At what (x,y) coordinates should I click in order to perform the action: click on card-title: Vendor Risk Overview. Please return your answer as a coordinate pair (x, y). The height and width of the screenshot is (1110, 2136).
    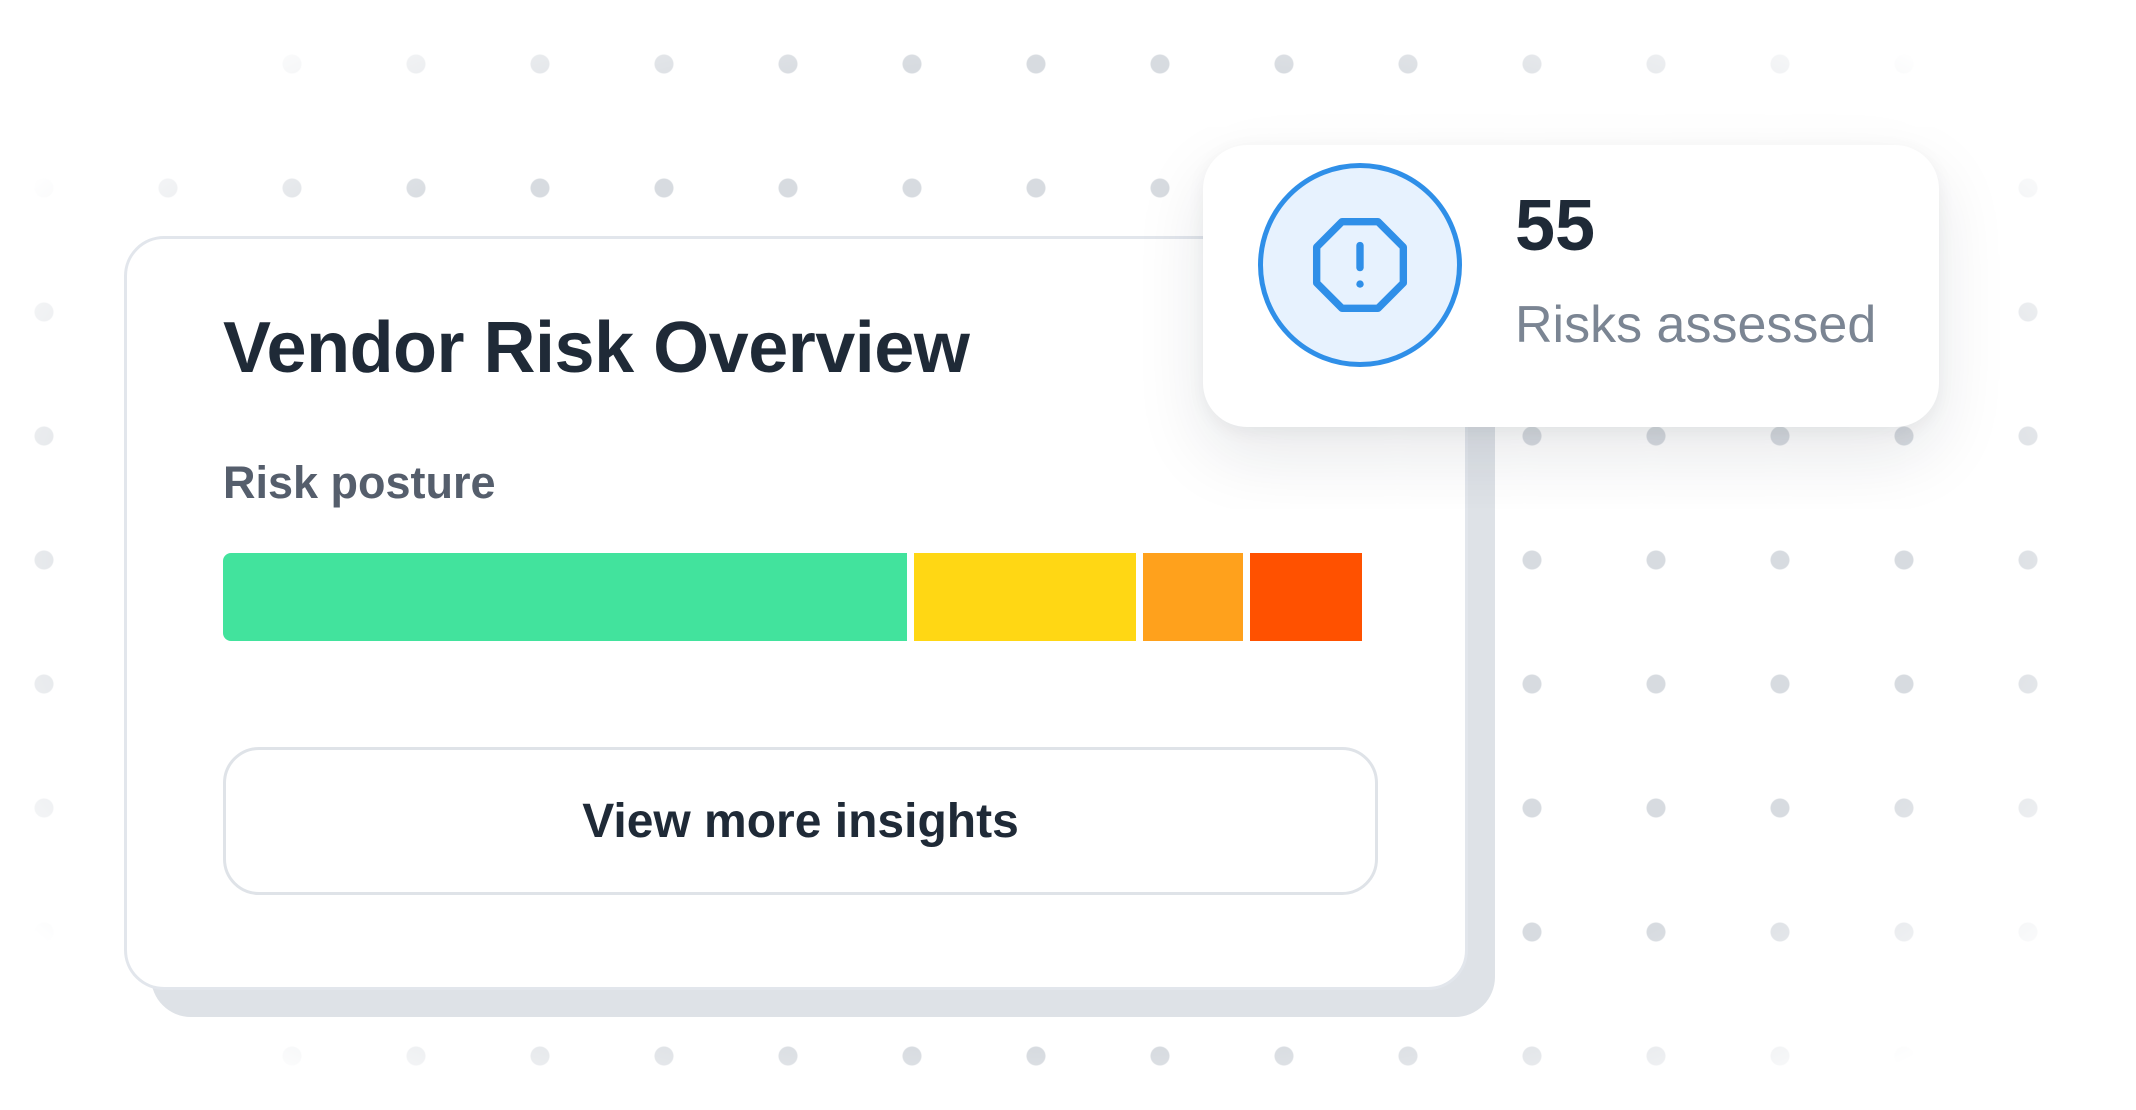
    Looking at the image, I should click on (596, 348).